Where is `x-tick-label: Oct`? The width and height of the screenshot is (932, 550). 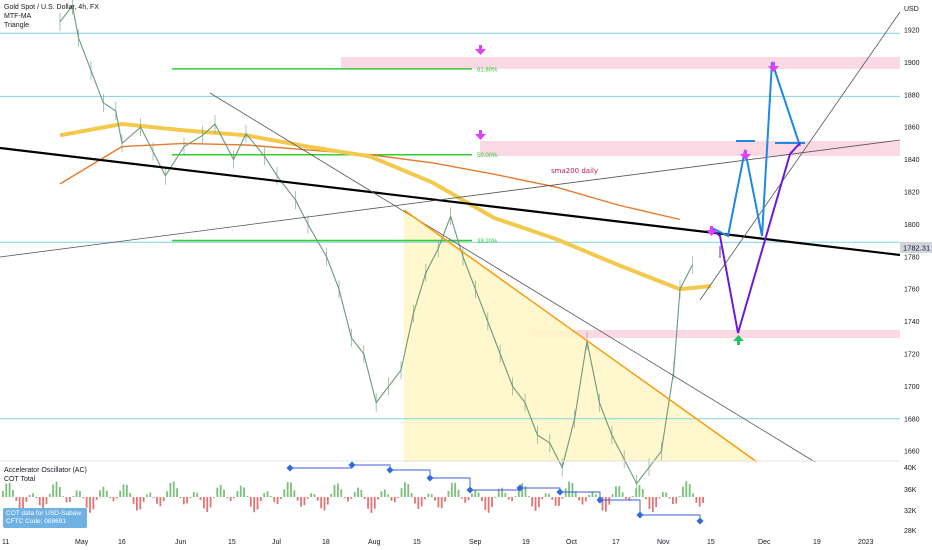 x-tick-label: Oct is located at coordinates (571, 542).